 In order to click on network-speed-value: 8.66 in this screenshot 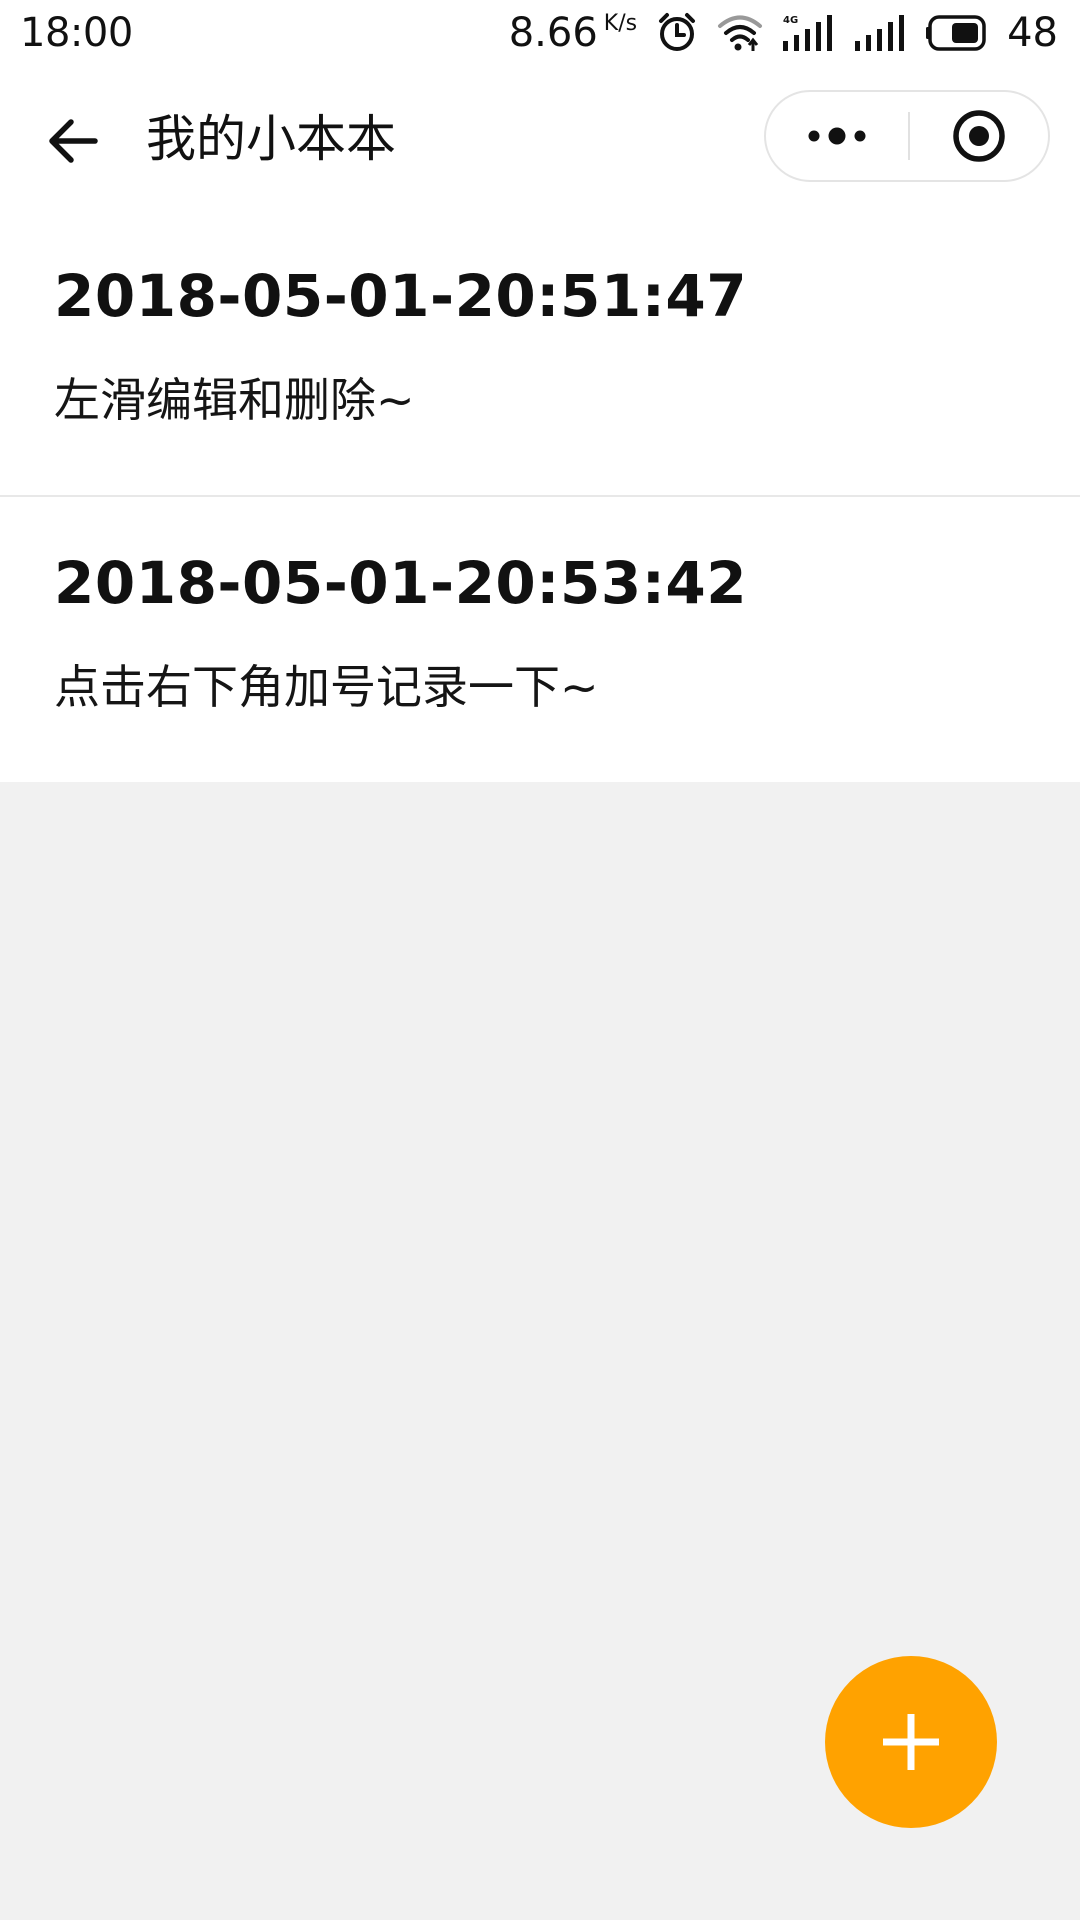, I will do `click(553, 33)`.